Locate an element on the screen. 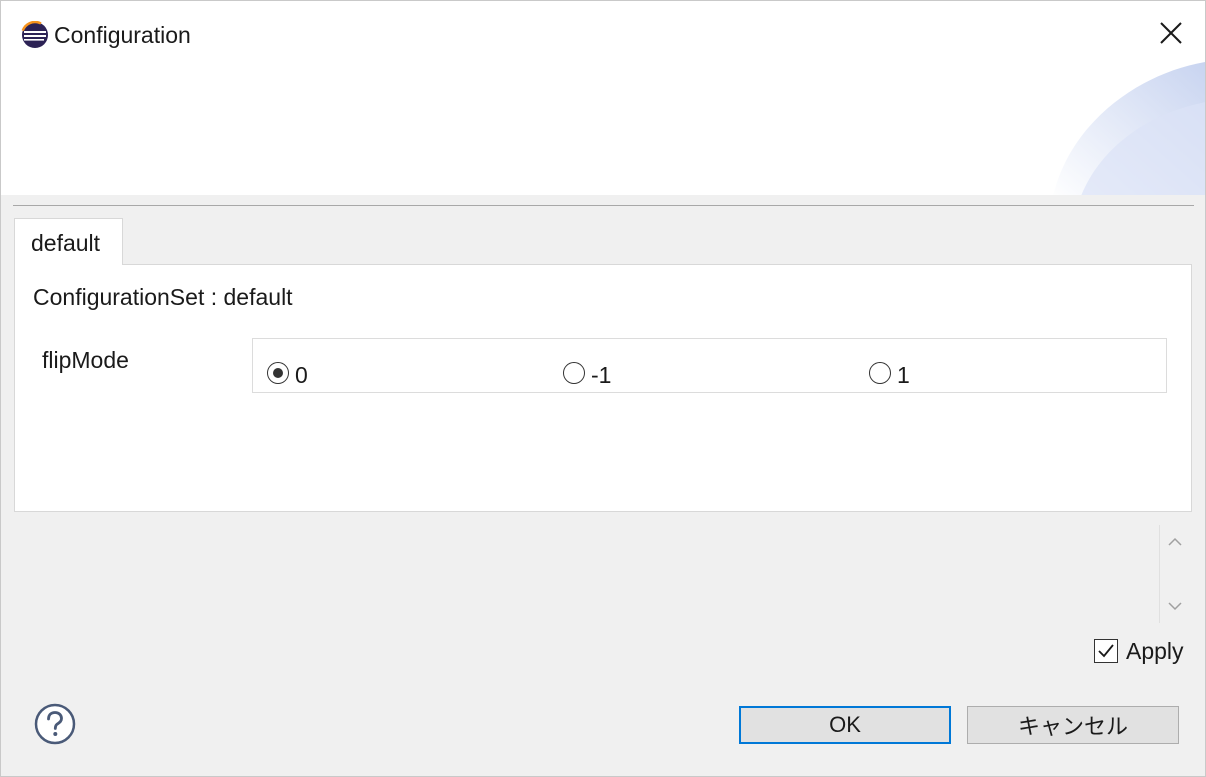 The width and height of the screenshot is (1206, 777). radio-option-0: 0 is located at coordinates (287, 374).